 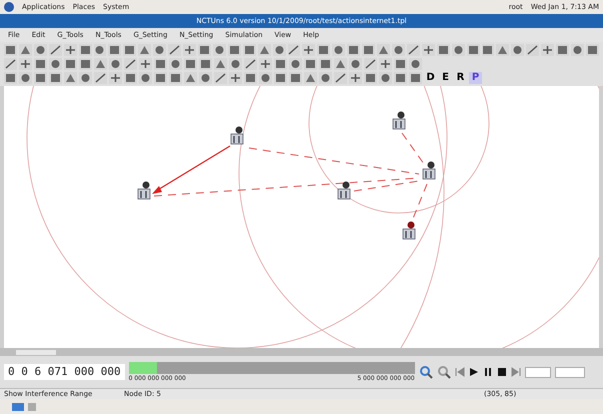 What do you see at coordinates (459, 372) in the screenshot?
I see `rewind-icon` at bounding box center [459, 372].